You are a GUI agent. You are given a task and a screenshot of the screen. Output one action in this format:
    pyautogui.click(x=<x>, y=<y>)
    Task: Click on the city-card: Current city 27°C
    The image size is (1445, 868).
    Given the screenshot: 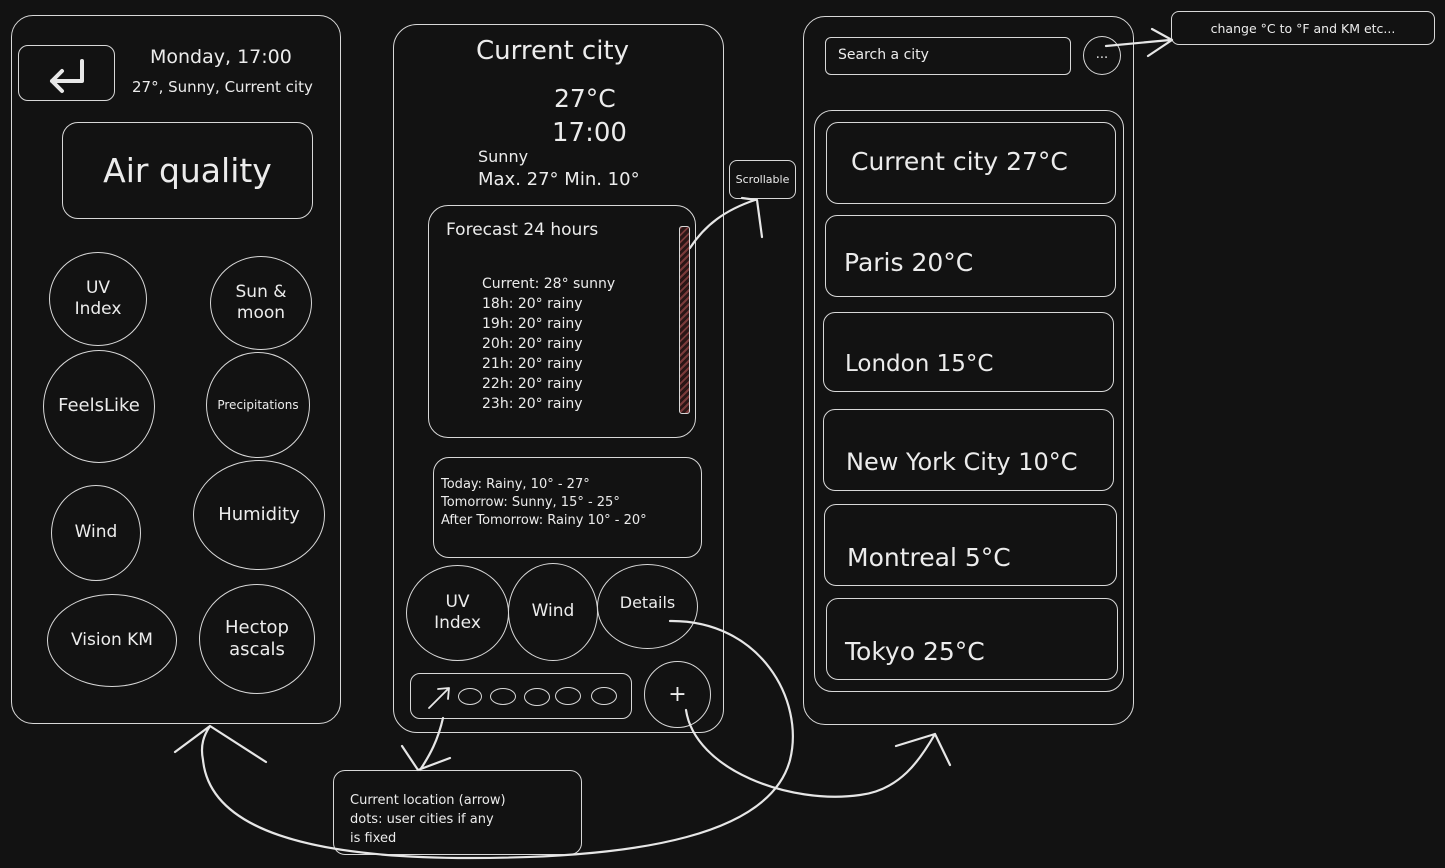 What is the action you would take?
    pyautogui.click(x=971, y=163)
    